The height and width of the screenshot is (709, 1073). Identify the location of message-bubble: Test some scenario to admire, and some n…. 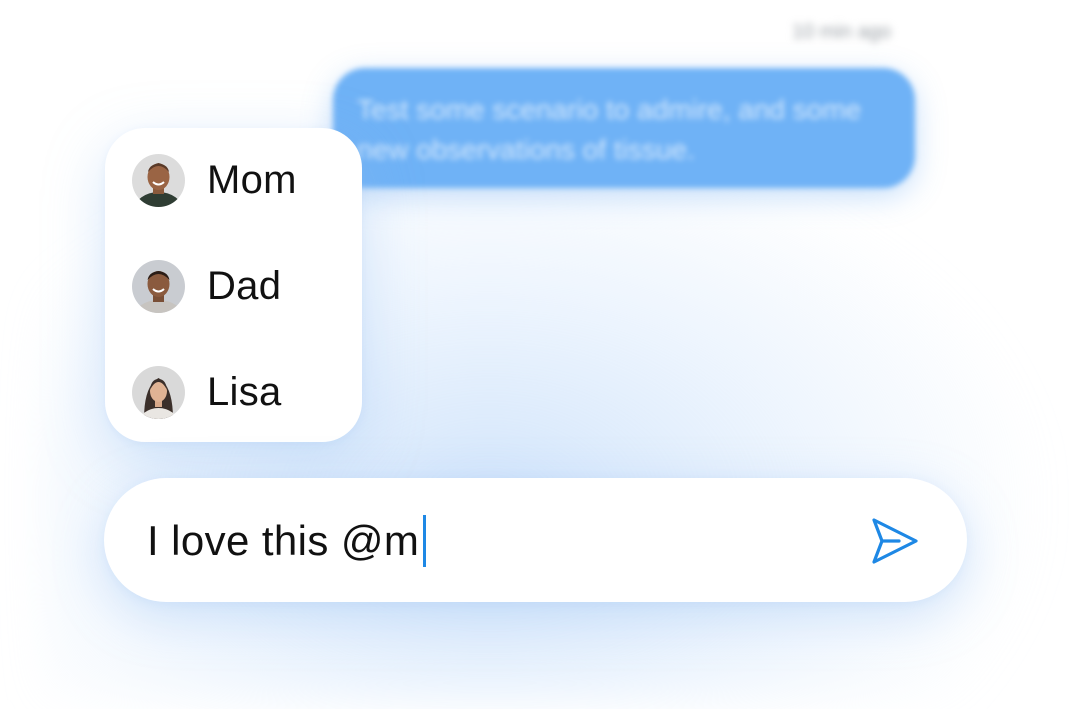
(624, 128).